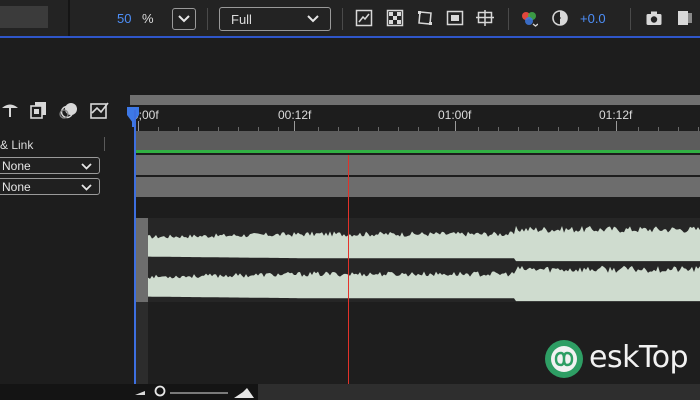  What do you see at coordinates (616, 115) in the screenshot?
I see `ruler-label: 01:12f` at bounding box center [616, 115].